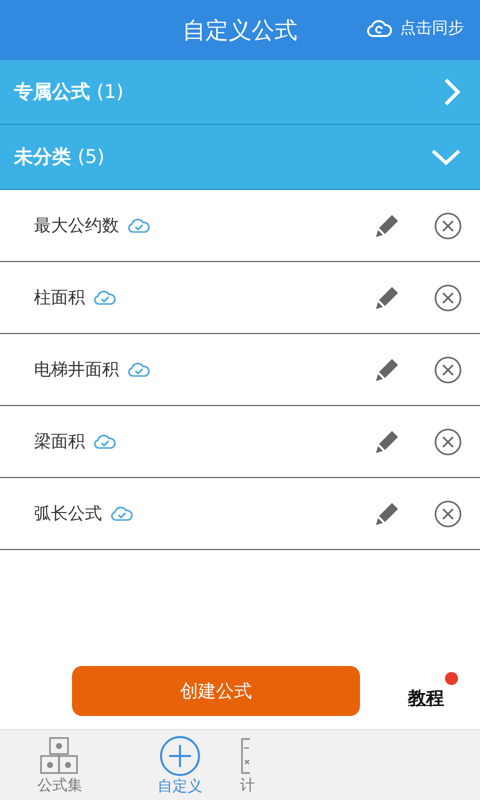  I want to click on chevron-down-icon, so click(446, 157).